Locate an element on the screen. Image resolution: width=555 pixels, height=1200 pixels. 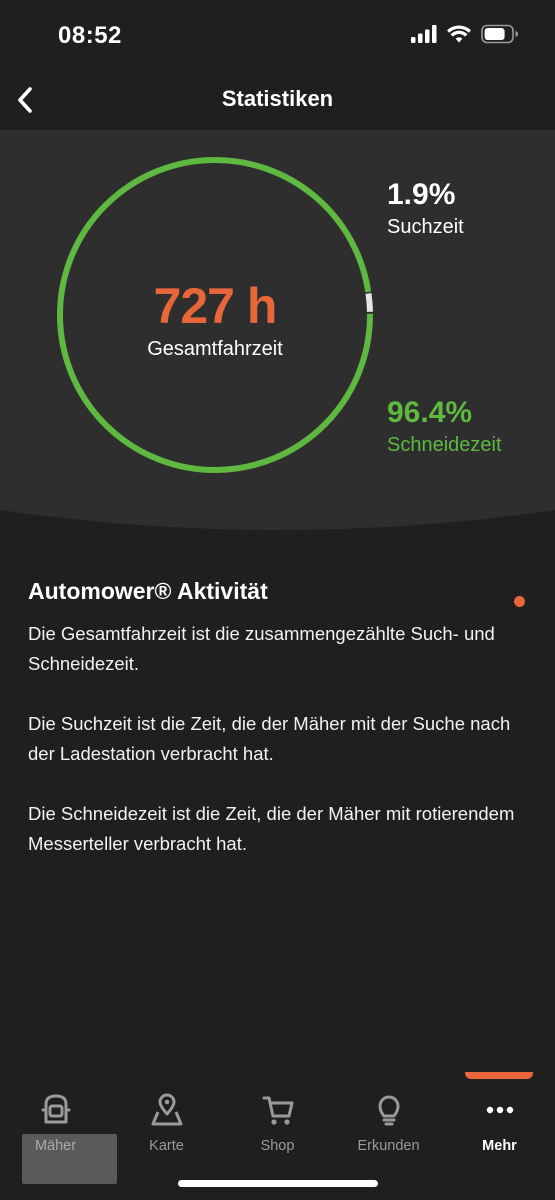
cellular-signal-icon is located at coordinates (424, 34).